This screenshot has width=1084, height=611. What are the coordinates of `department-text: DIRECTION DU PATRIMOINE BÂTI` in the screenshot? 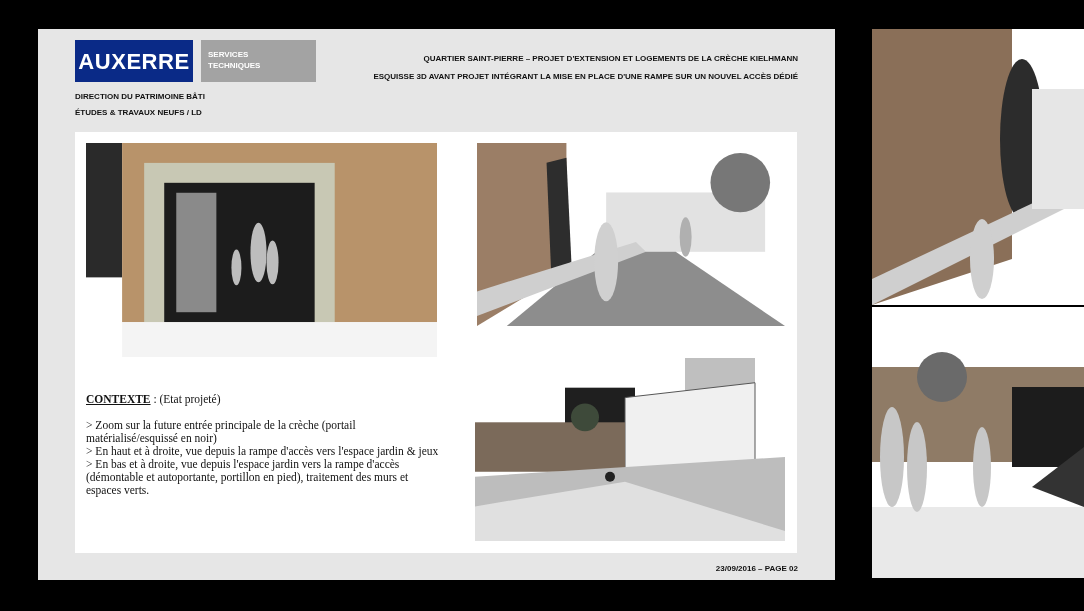 It's located at (140, 97).